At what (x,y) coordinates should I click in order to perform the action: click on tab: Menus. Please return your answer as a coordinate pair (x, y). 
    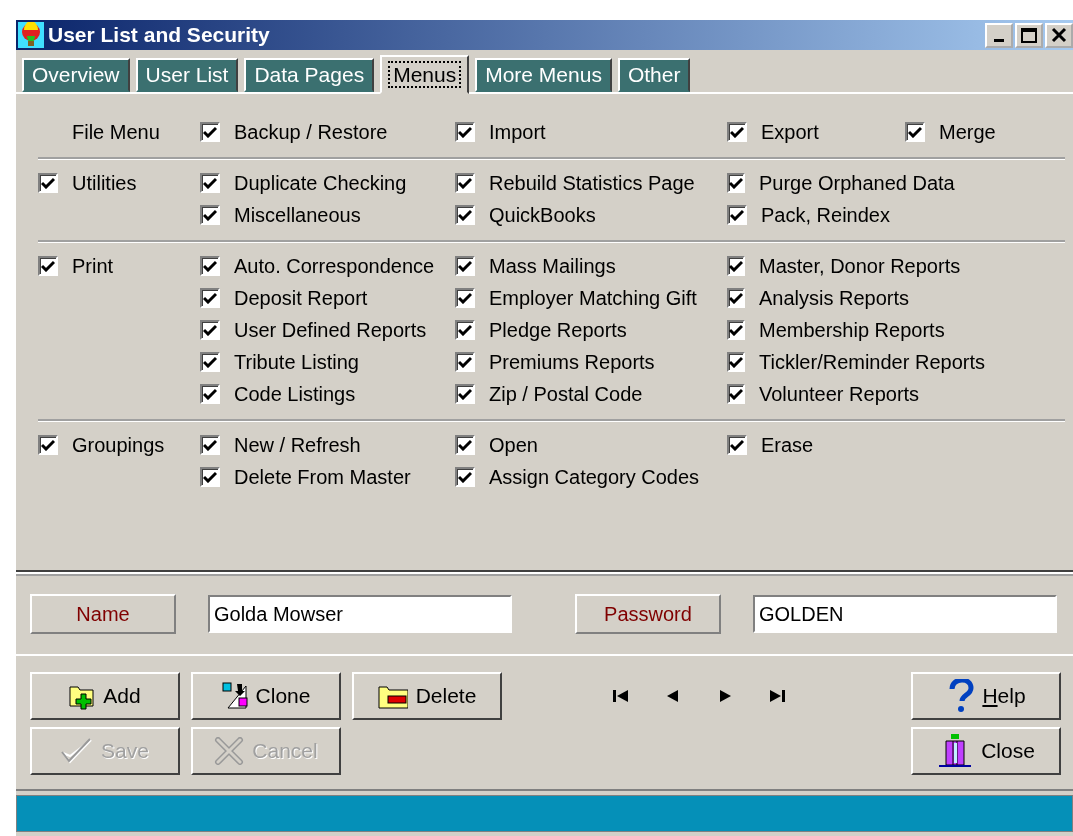
    Looking at the image, I should click on (425, 74).